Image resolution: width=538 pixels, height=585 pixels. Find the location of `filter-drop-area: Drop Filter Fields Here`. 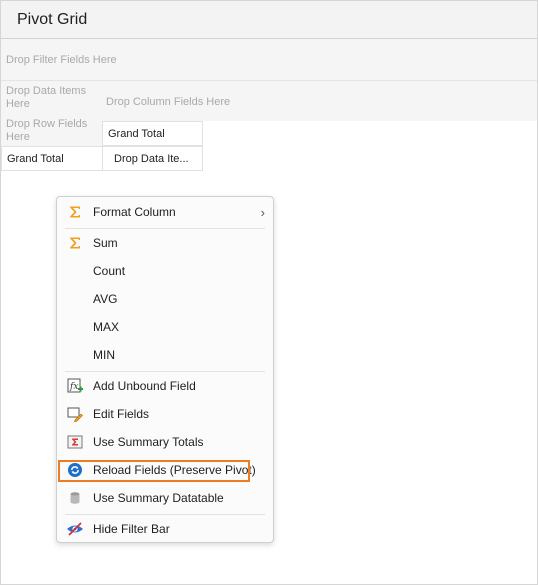

filter-drop-area: Drop Filter Fields Here is located at coordinates (269, 60).